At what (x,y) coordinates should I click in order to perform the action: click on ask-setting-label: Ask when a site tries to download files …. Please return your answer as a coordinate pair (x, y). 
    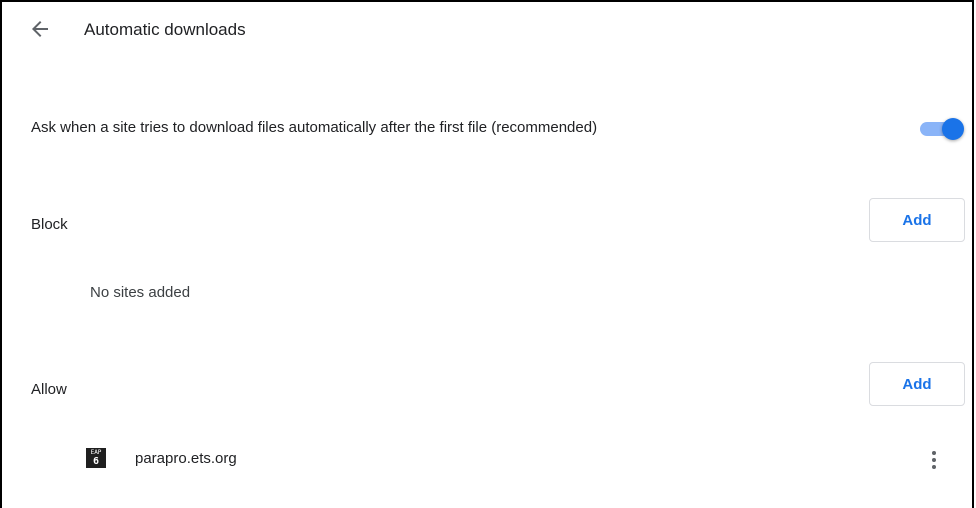
    Looking at the image, I should click on (314, 127).